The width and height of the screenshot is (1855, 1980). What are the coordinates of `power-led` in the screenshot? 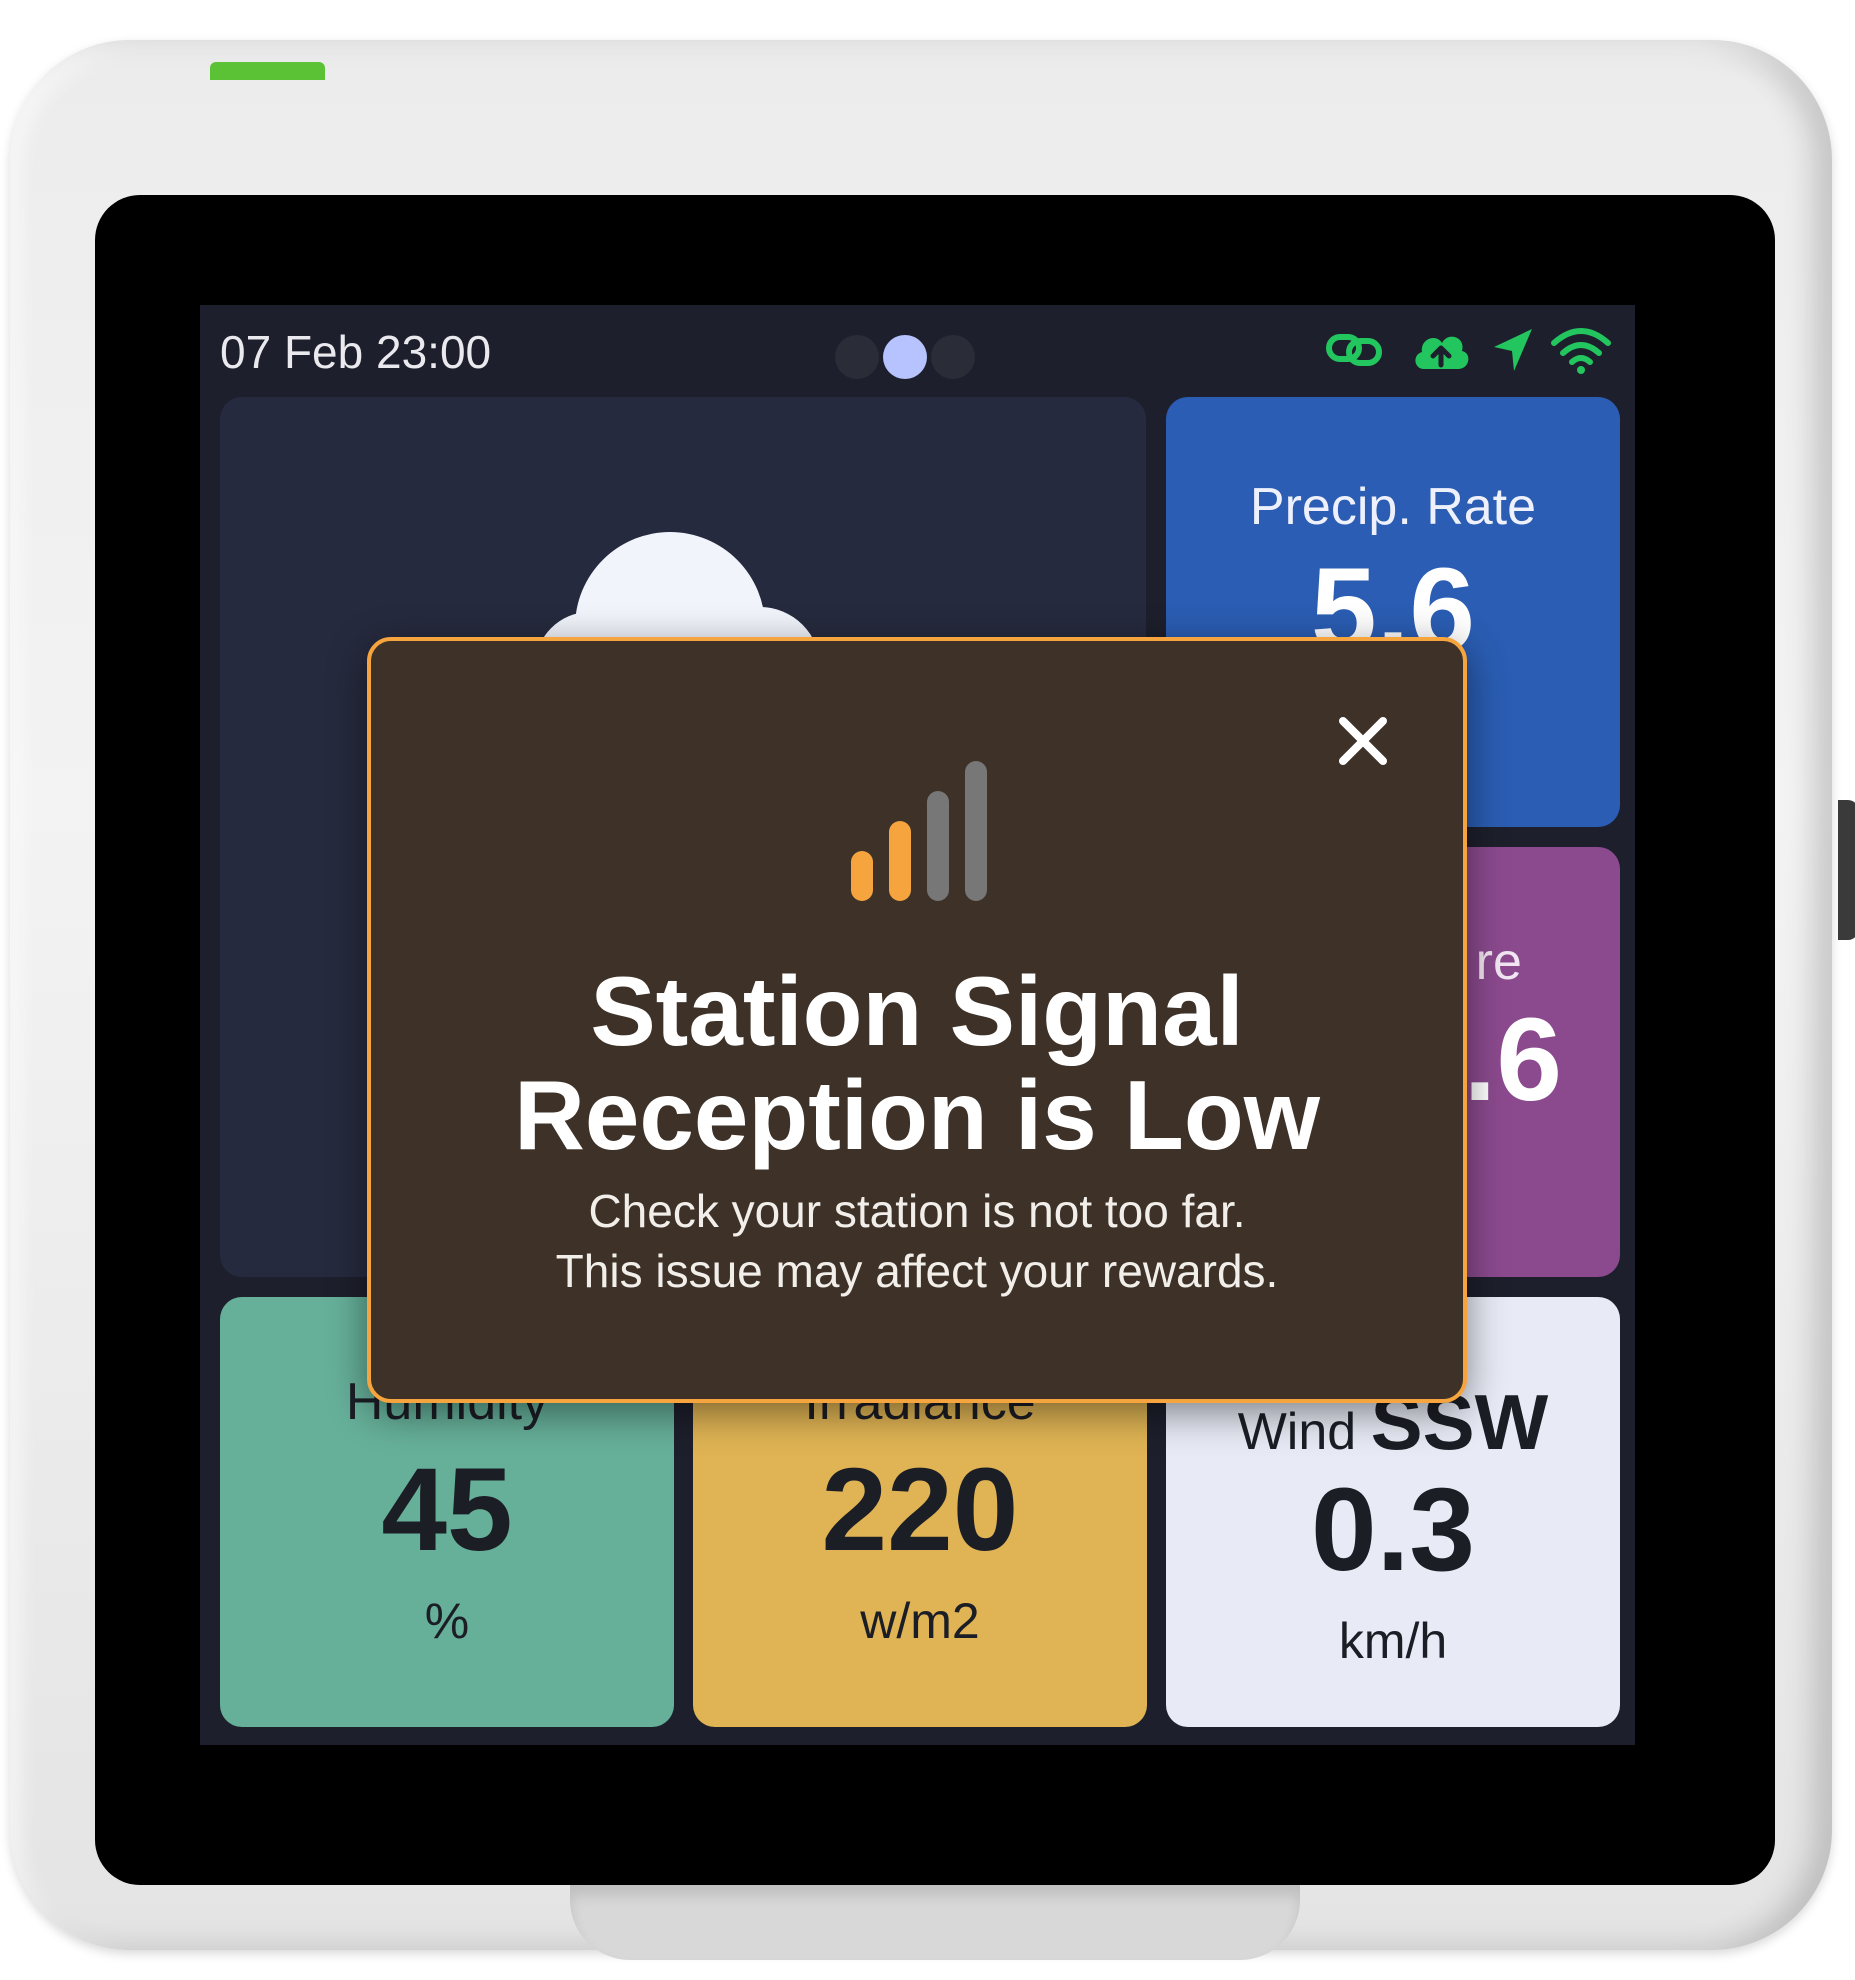 It's located at (267, 71).